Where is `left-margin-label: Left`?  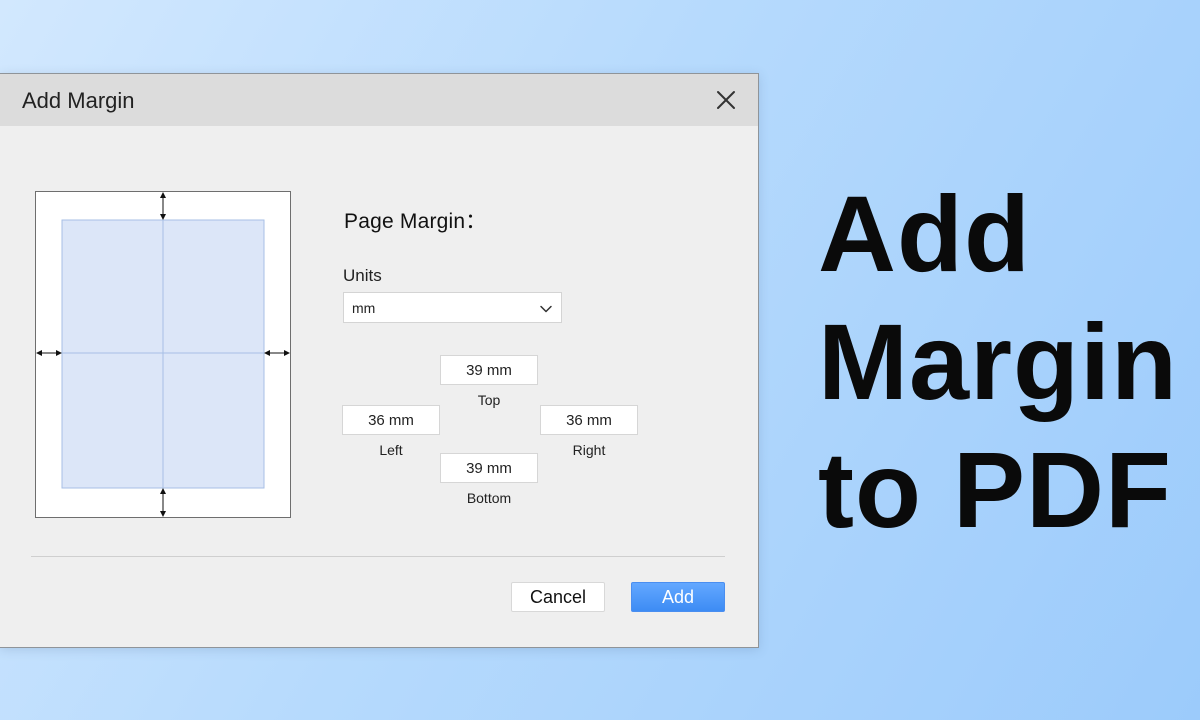 left-margin-label: Left is located at coordinates (391, 450).